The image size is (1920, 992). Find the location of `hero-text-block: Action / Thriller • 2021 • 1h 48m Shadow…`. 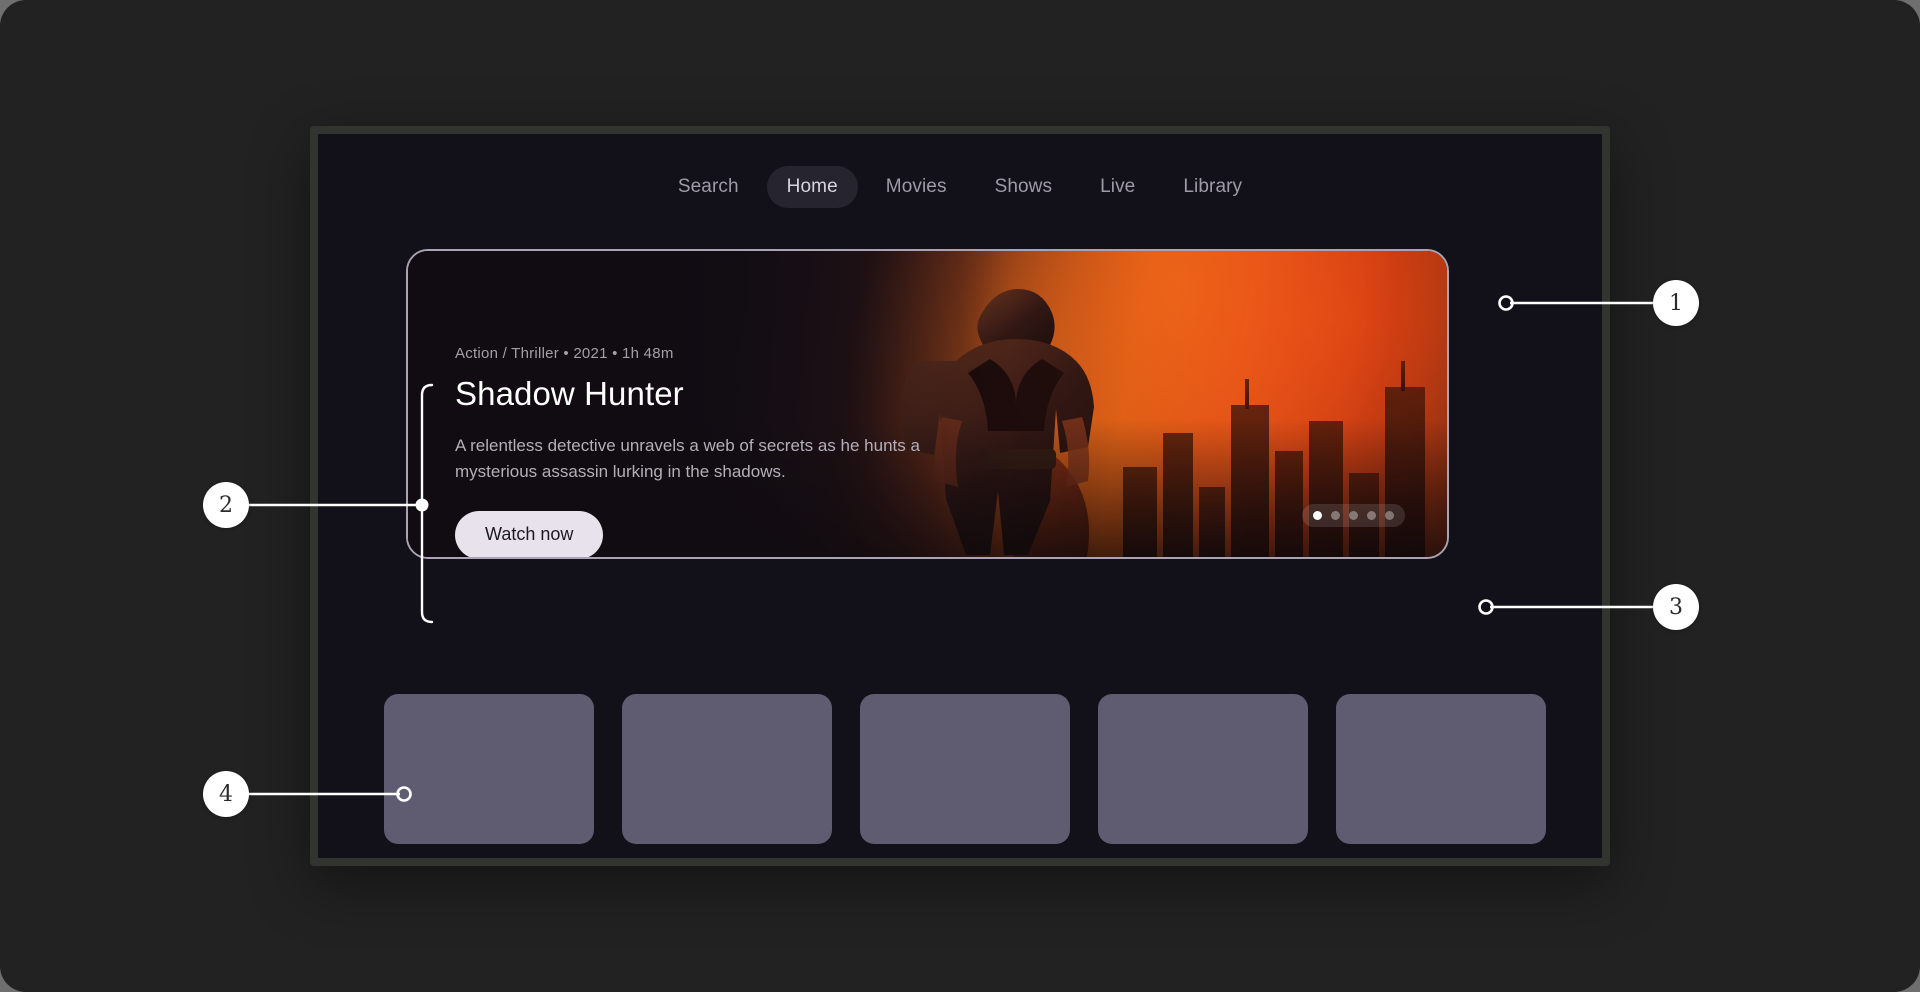

hero-text-block: Action / Thriller • 2021 • 1h 48m Shadow… is located at coordinates (720, 451).